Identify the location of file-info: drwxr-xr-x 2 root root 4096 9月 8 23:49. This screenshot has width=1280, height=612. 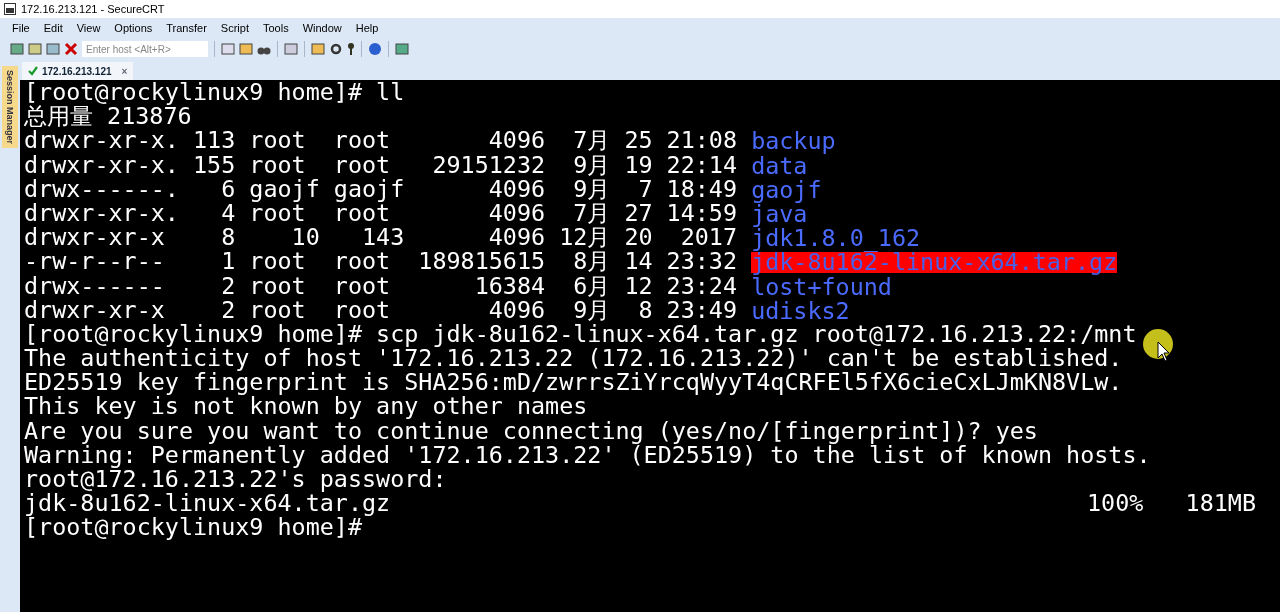
(381, 309).